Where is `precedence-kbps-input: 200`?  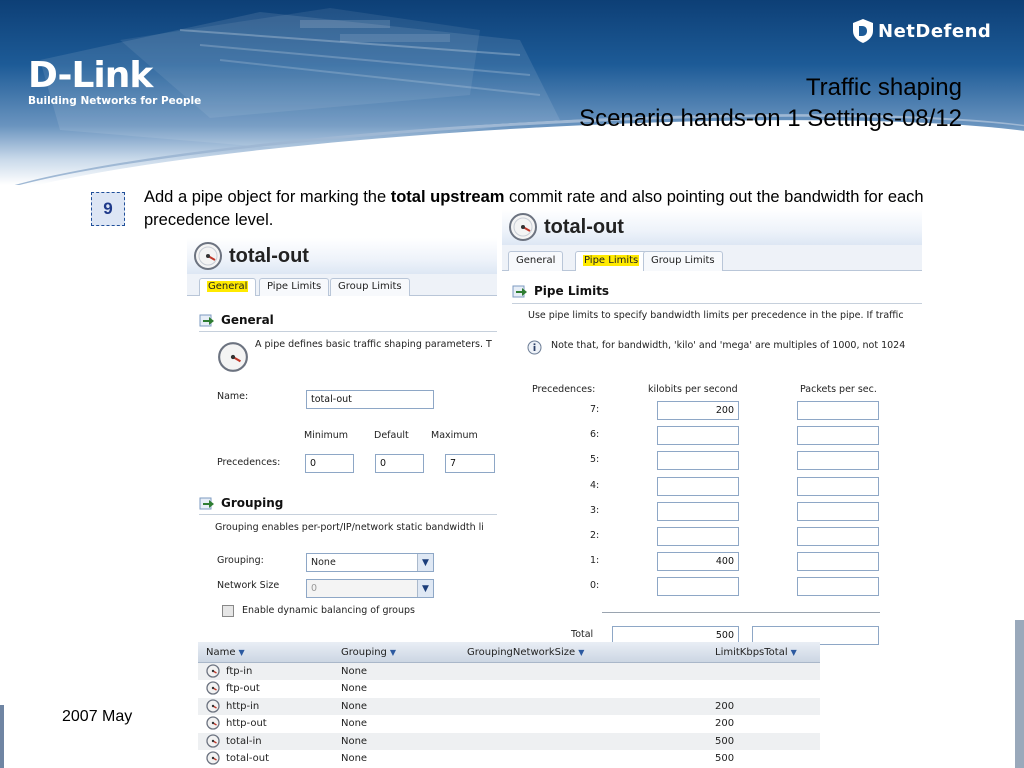
precedence-kbps-input: 200 is located at coordinates (698, 410).